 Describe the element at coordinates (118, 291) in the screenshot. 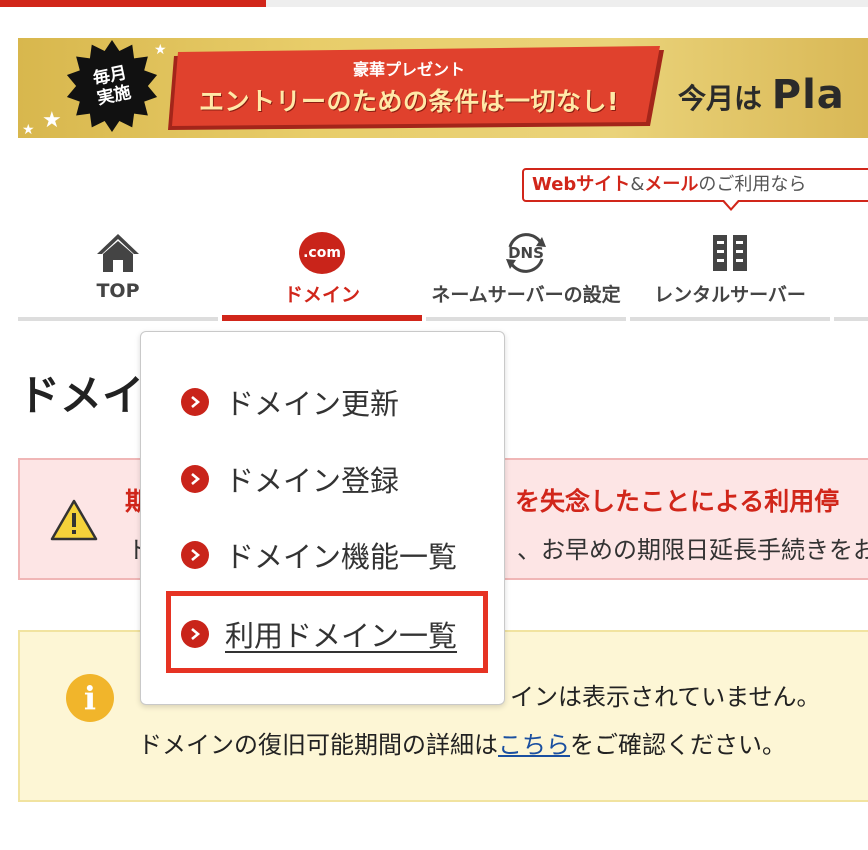

I see `nav-tab-label: TOP` at that location.